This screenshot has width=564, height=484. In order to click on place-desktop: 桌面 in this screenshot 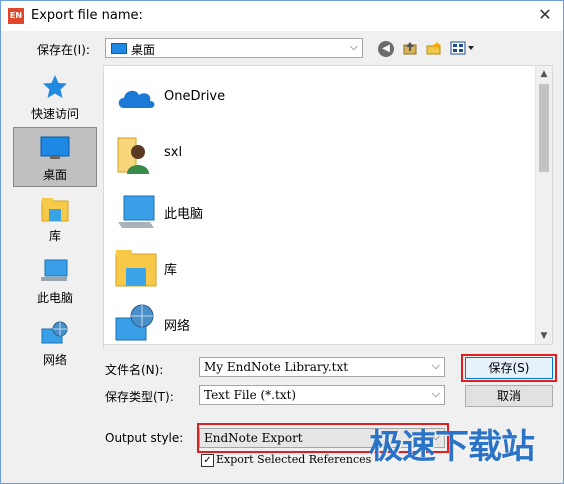, I will do `click(55, 157)`.